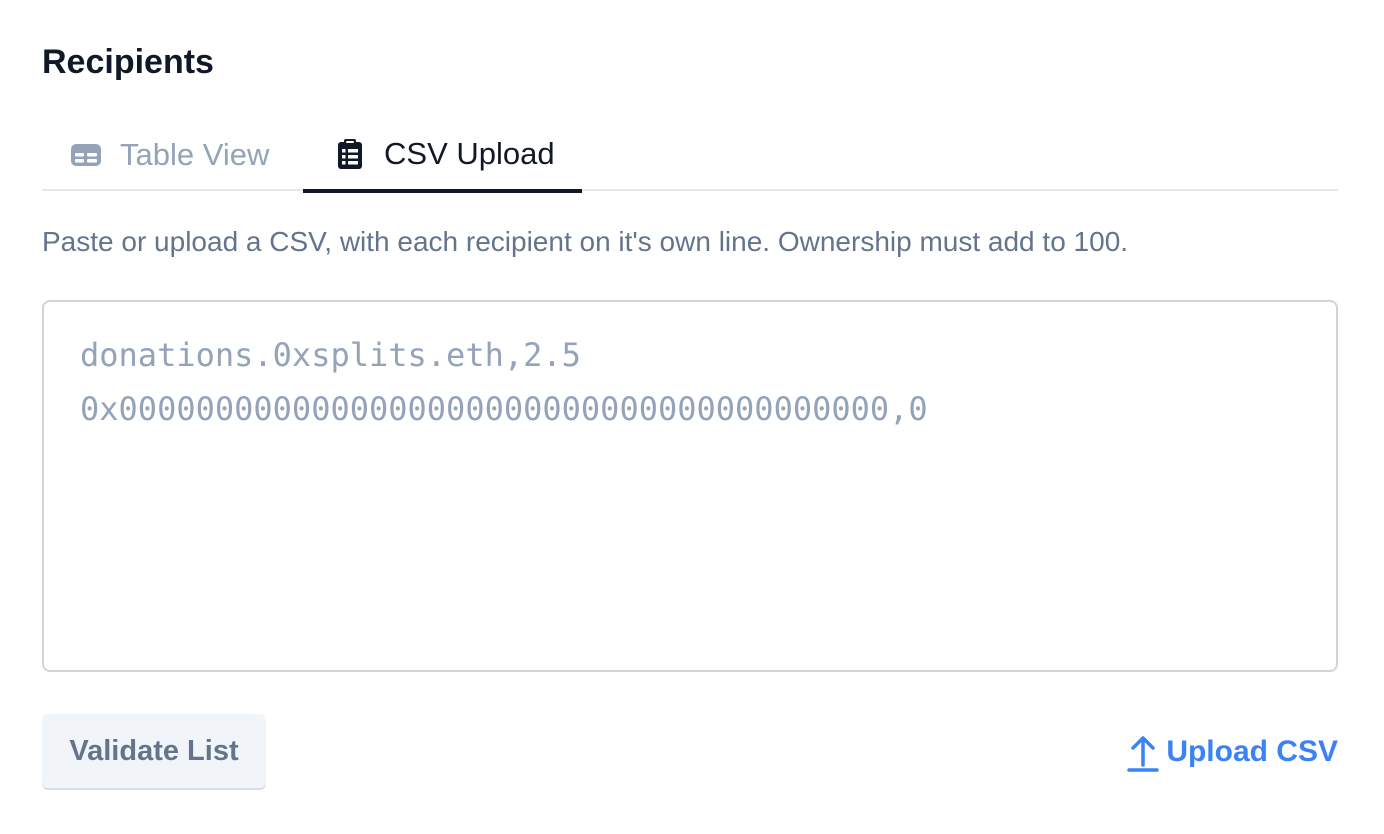 This screenshot has width=1384, height=834. I want to click on tab-csv-upload: CSV Upload, so click(442, 155).